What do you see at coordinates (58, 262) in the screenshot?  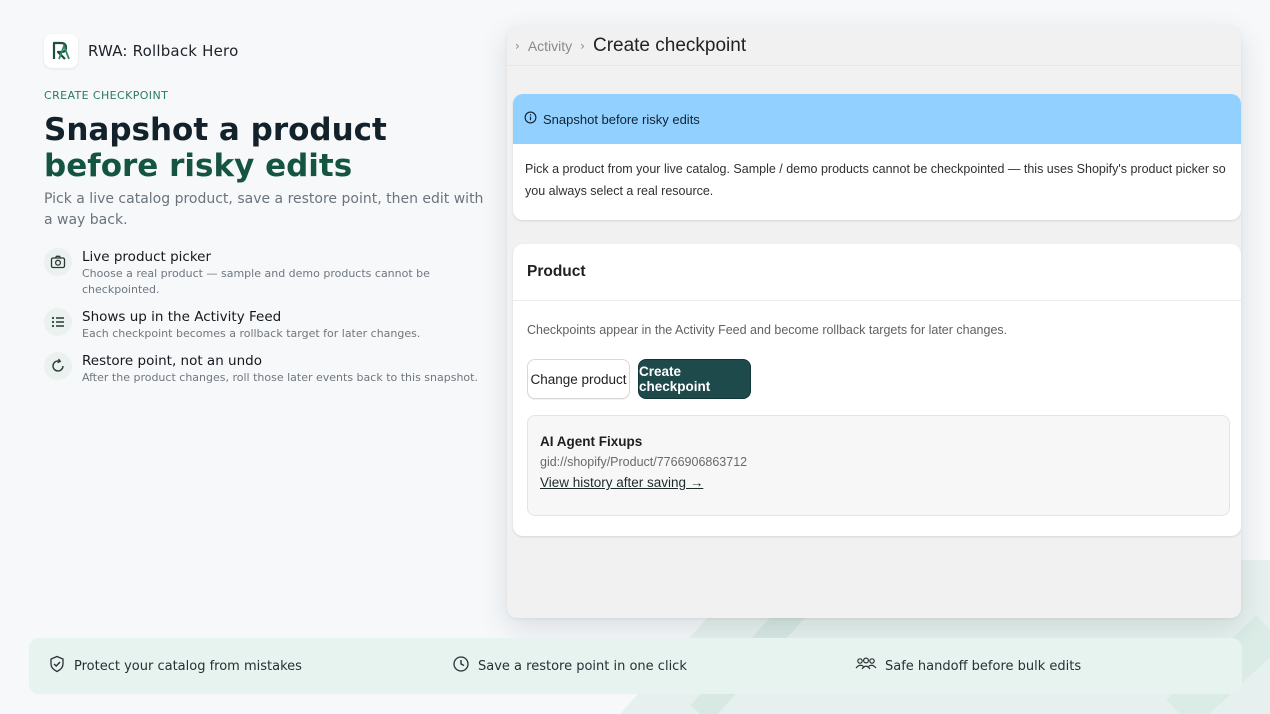 I see `camera-icon` at bounding box center [58, 262].